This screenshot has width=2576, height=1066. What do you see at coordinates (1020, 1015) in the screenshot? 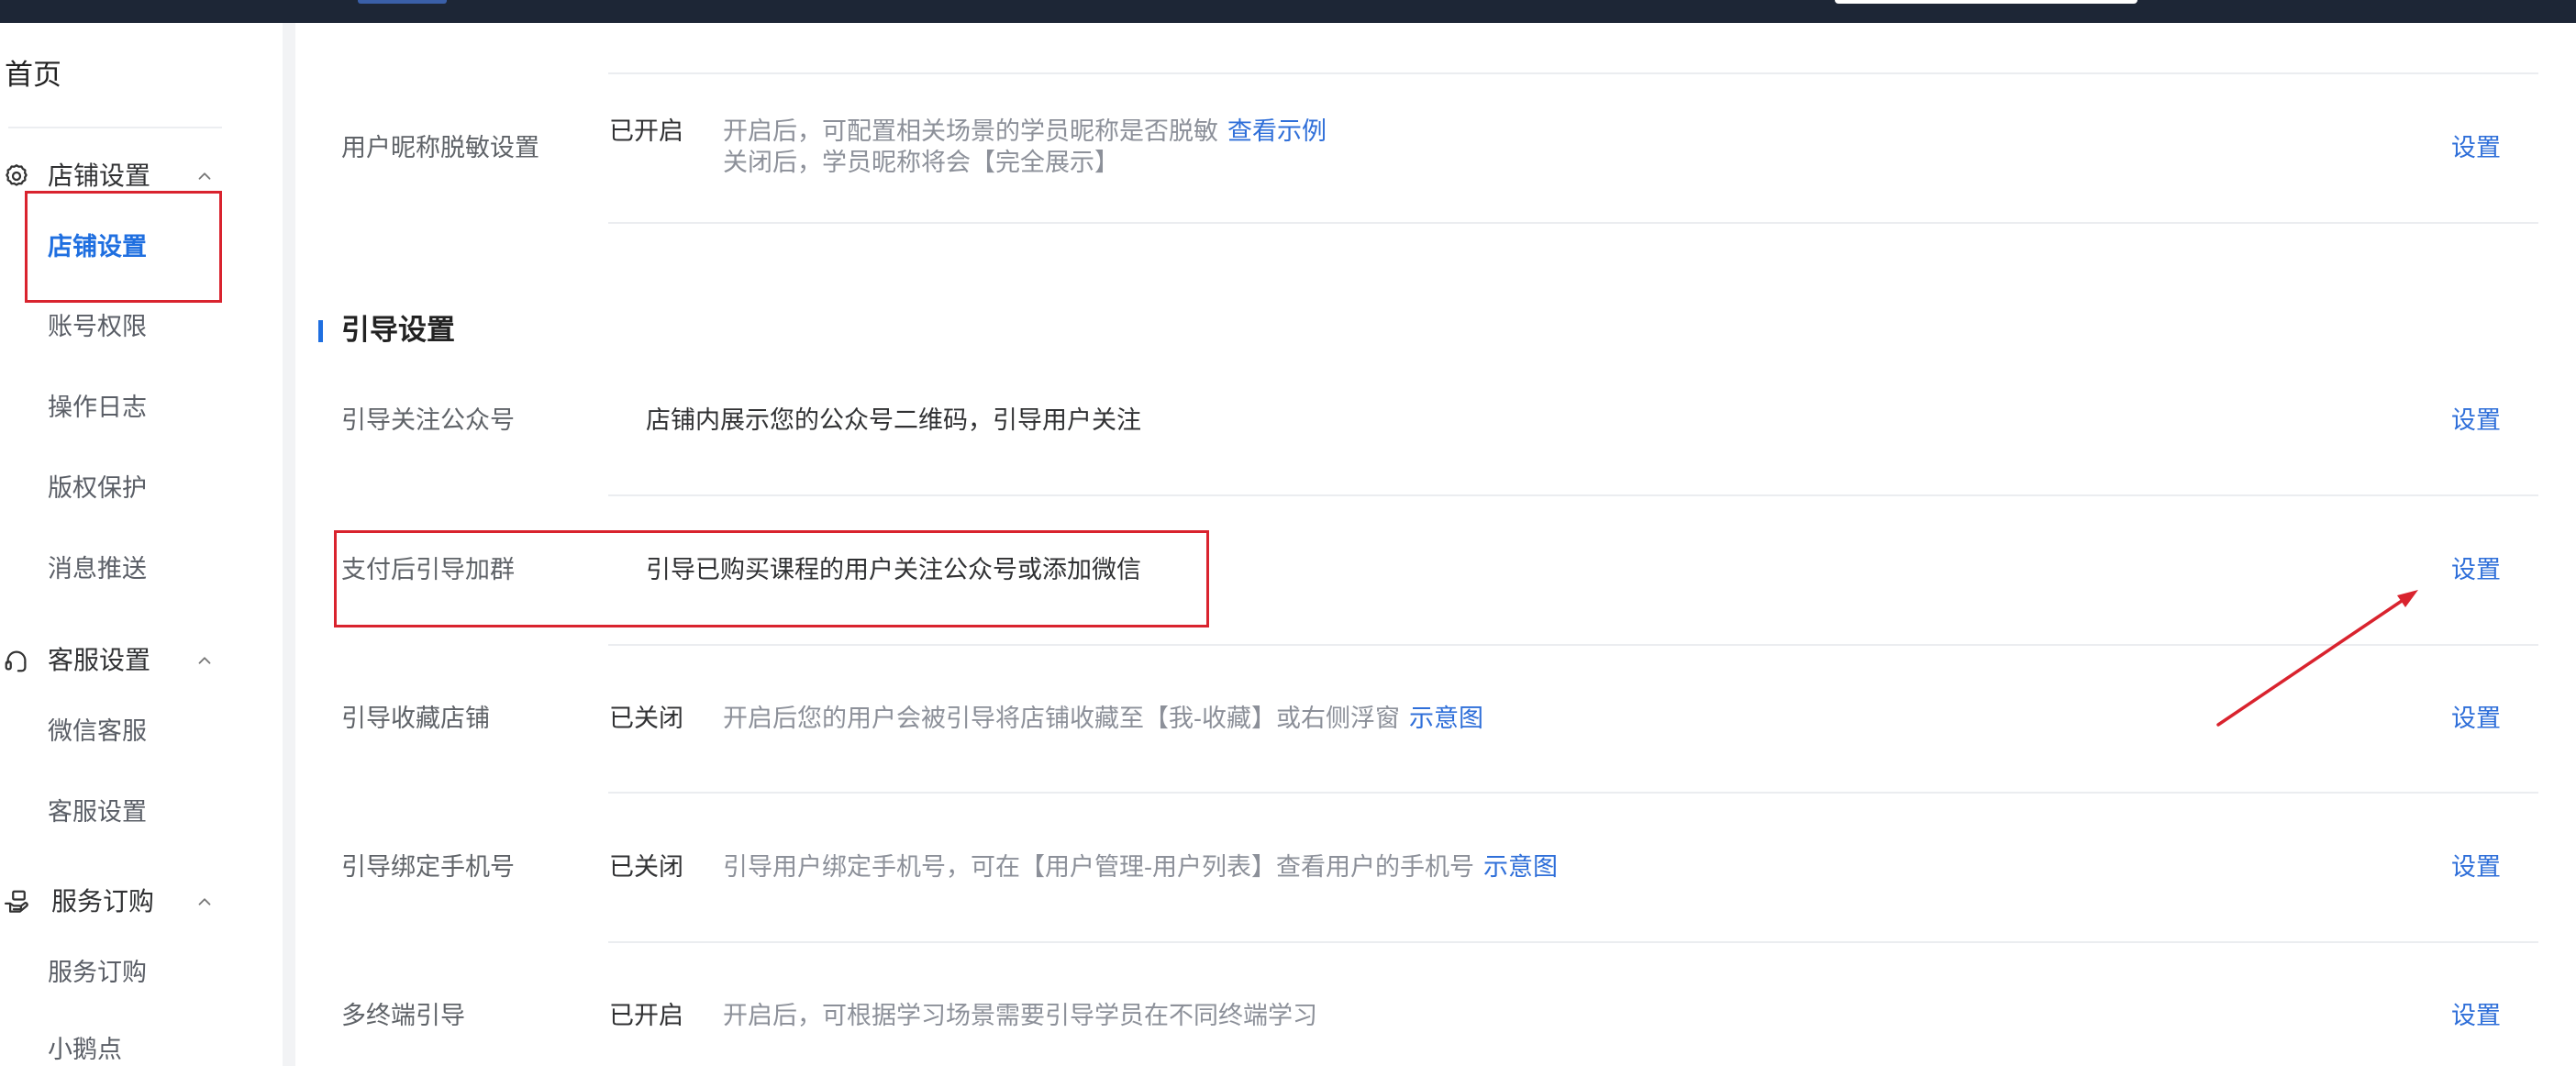
I see `setting-description: 开启后，可根据学习场景需要引导学员在不同终端学习` at bounding box center [1020, 1015].